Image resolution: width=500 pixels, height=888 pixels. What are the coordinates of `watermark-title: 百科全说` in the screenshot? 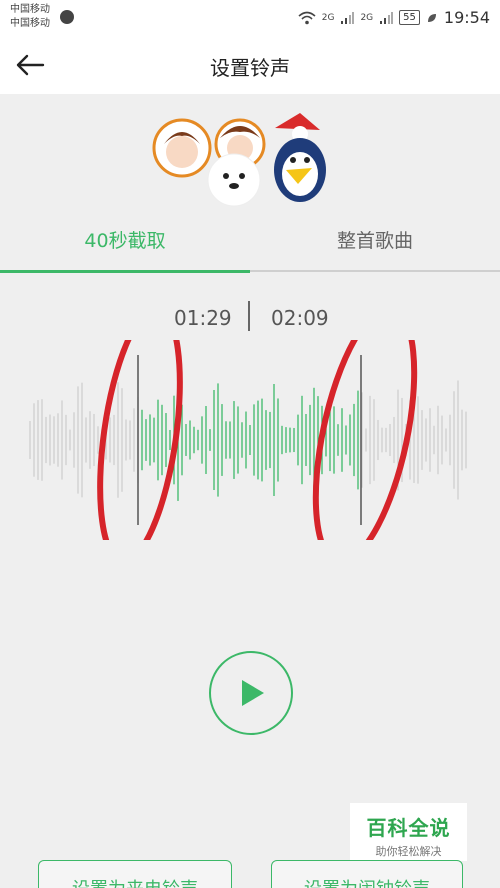 It's located at (408, 828).